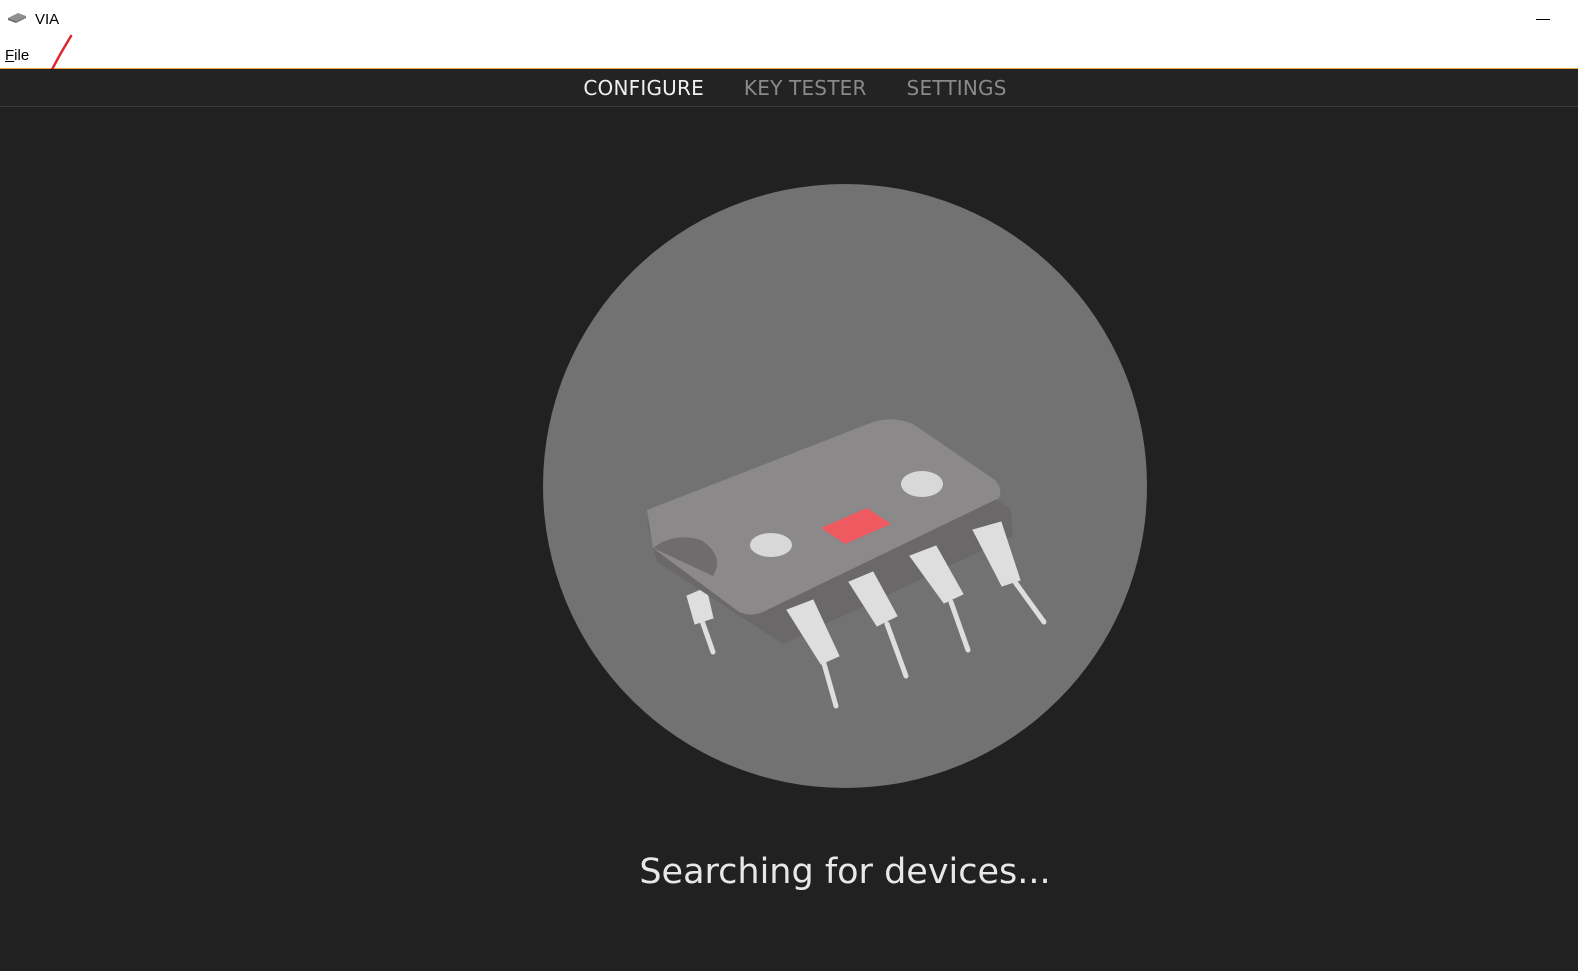 The height and width of the screenshot is (971, 1578). I want to click on file-menu-mnemonic: F, so click(10, 55).